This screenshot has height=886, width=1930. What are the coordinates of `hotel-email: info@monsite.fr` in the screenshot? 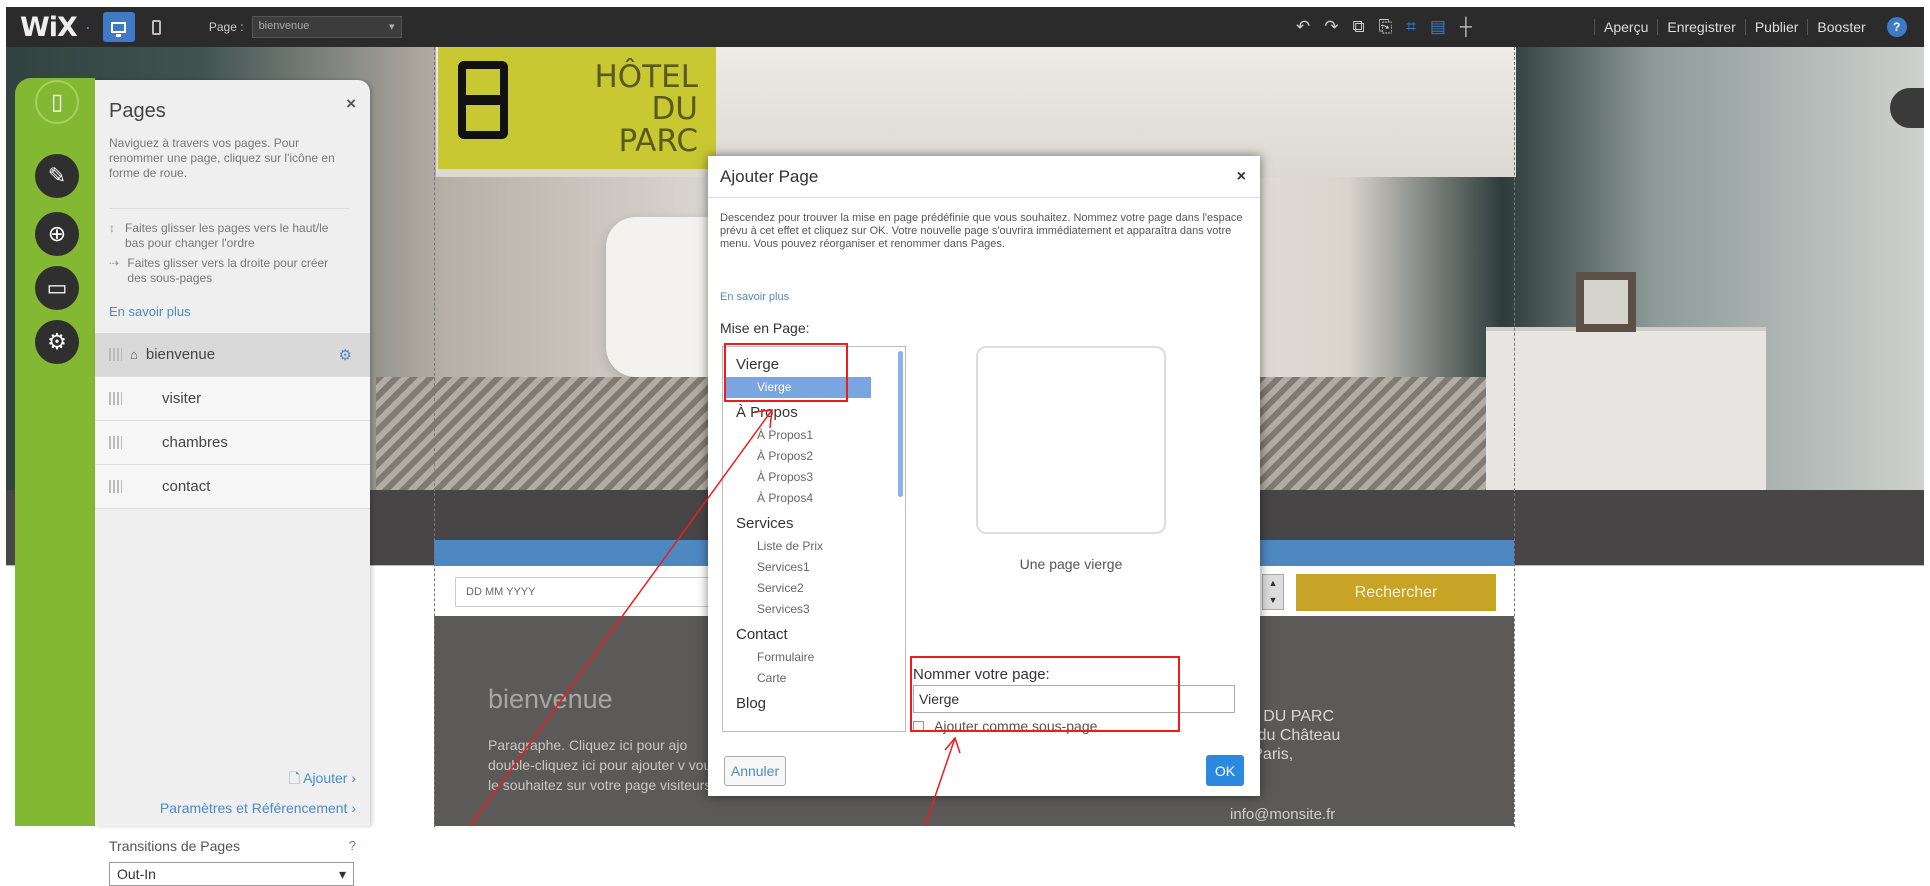 It's located at (1282, 814).